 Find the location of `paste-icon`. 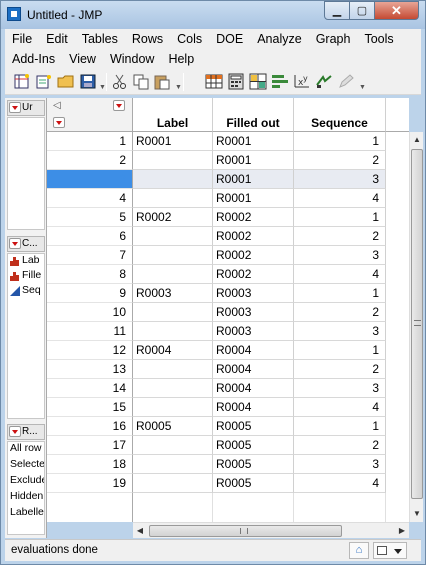

paste-icon is located at coordinates (162, 81).